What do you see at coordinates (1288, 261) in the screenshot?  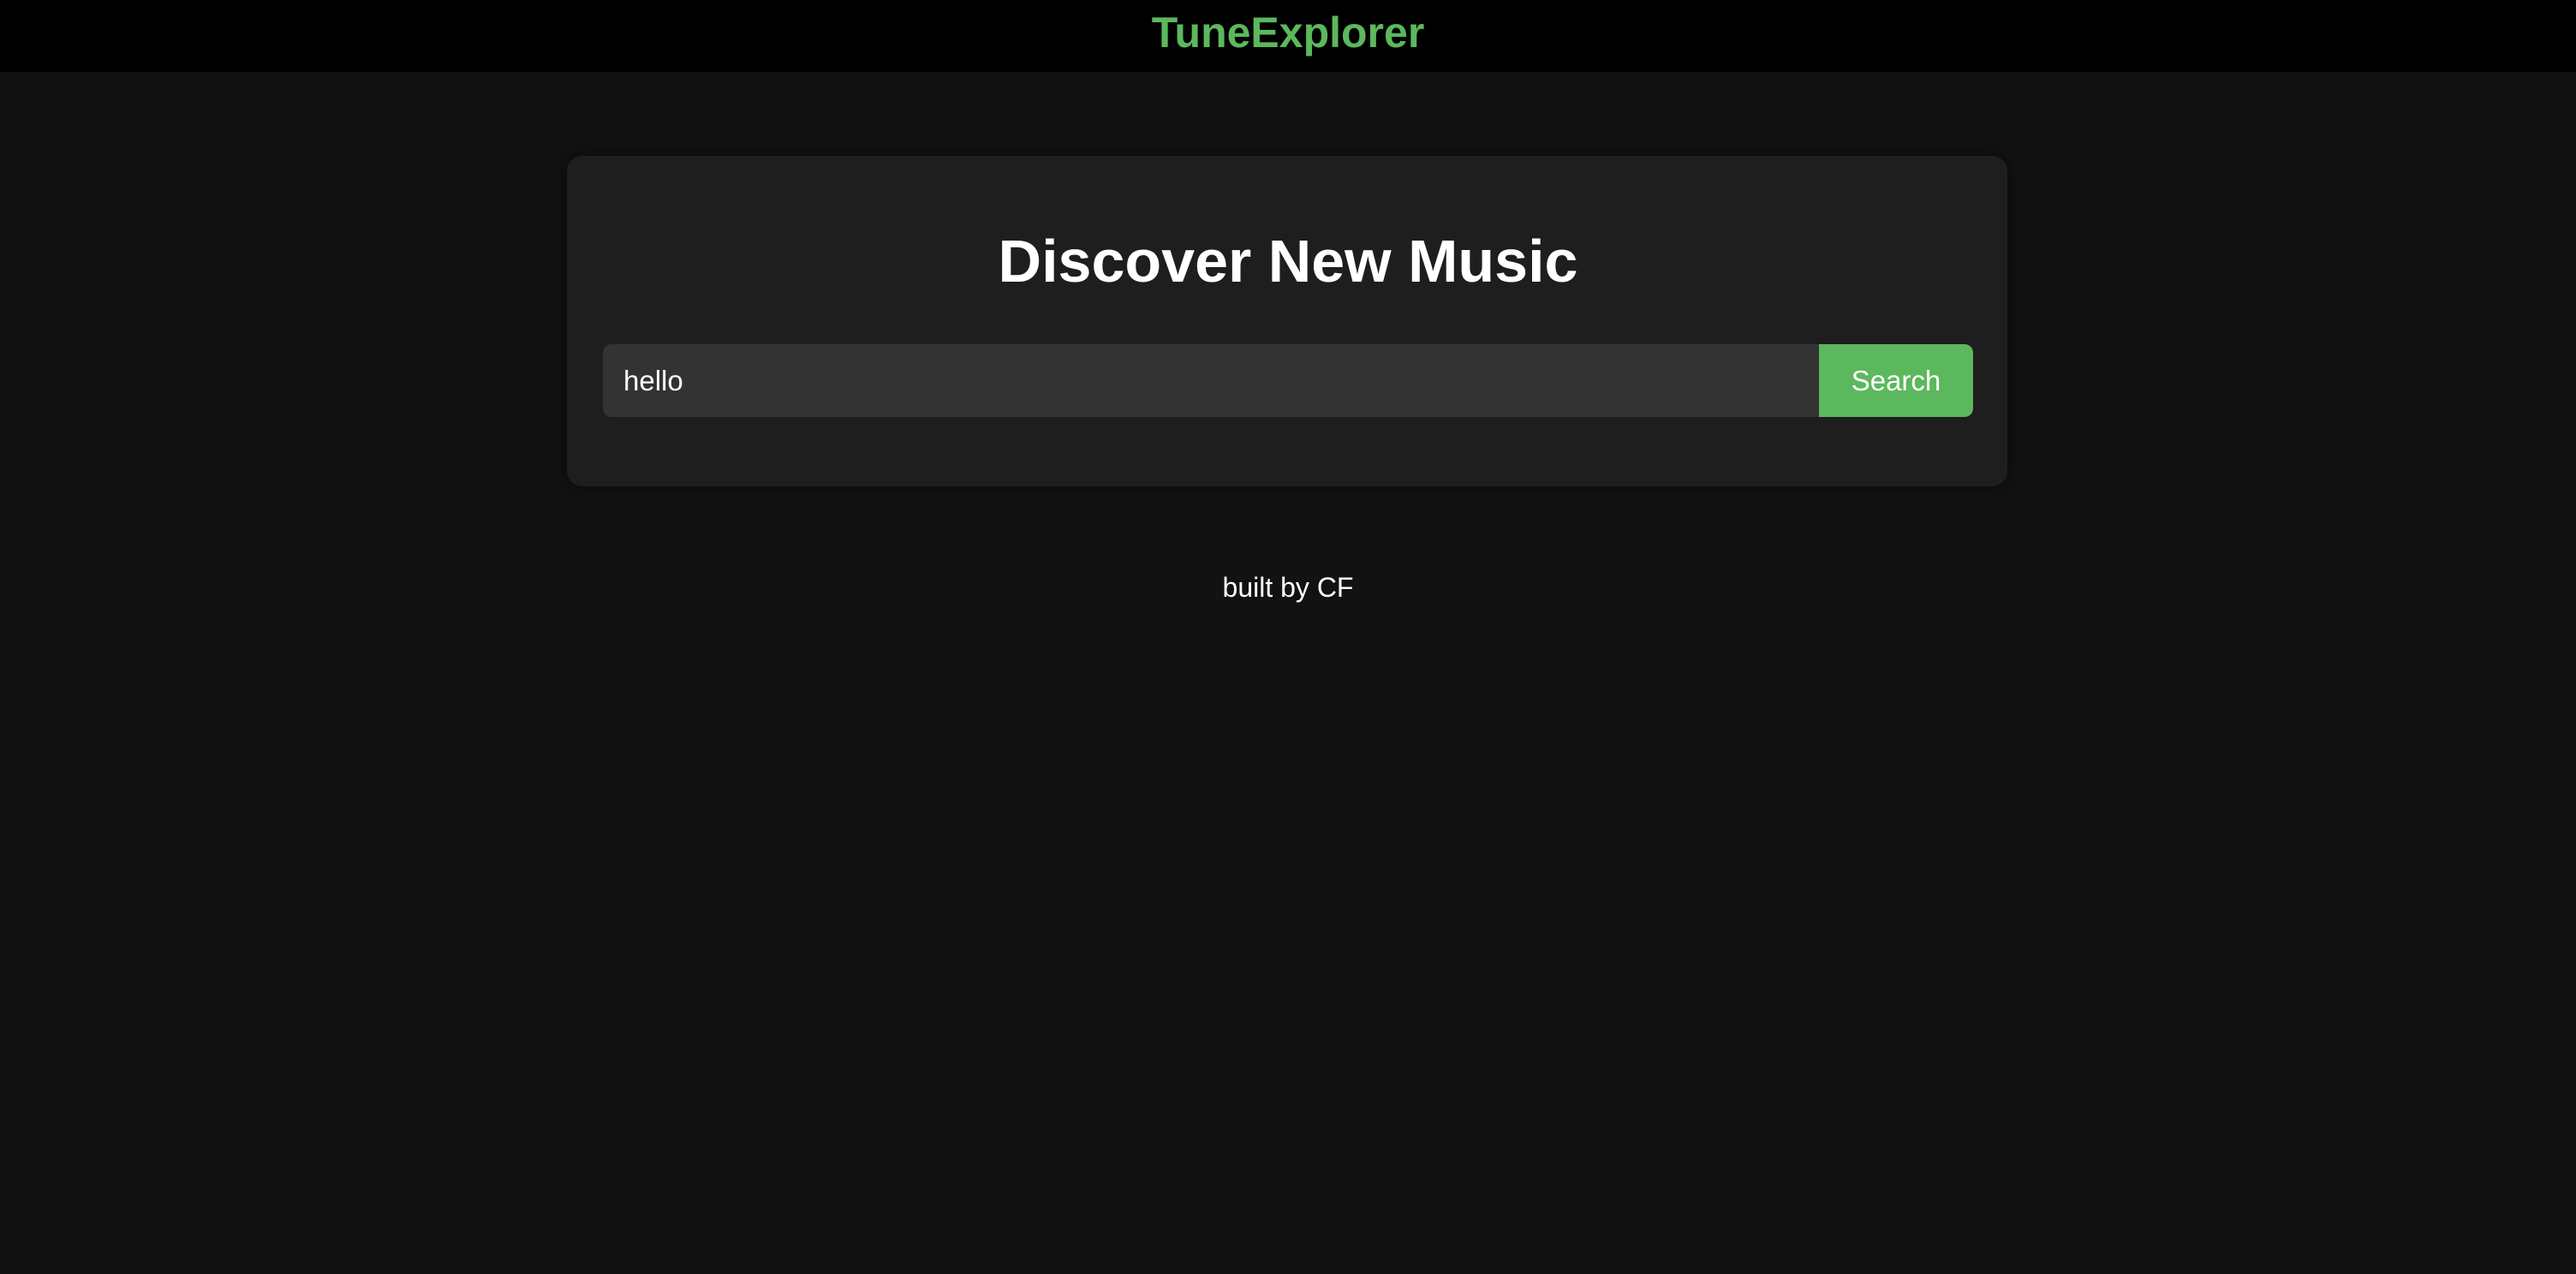 I see `page-title: Discover New Music` at bounding box center [1288, 261].